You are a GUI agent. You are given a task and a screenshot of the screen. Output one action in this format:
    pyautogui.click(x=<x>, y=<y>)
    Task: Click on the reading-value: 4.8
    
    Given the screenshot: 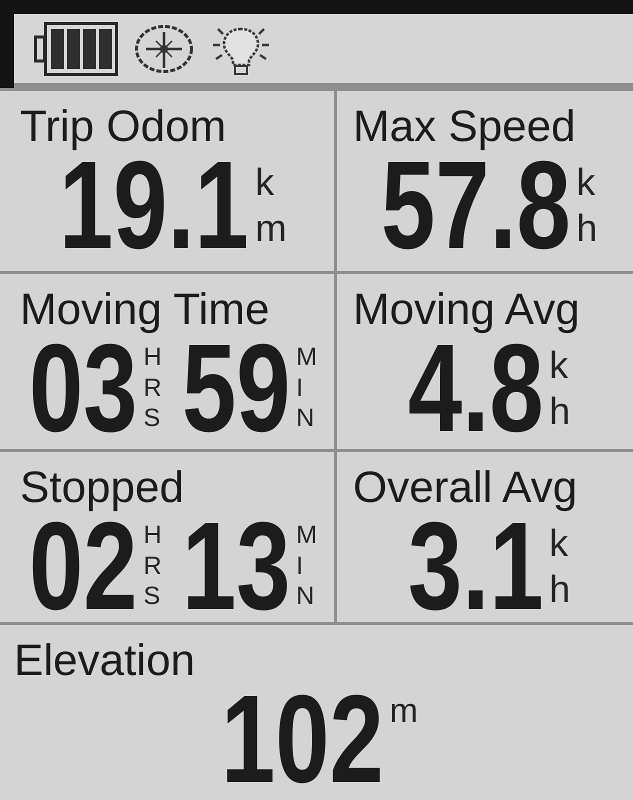 What is the action you would take?
    pyautogui.click(x=476, y=389)
    